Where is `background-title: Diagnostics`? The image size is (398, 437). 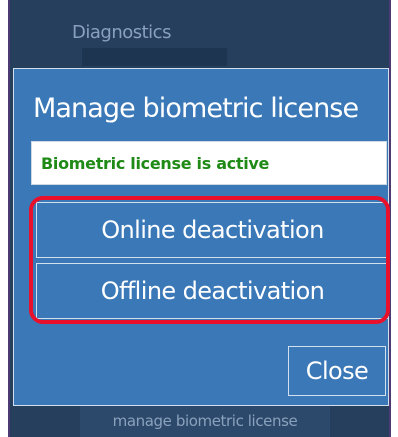
background-title: Diagnostics is located at coordinates (121, 32).